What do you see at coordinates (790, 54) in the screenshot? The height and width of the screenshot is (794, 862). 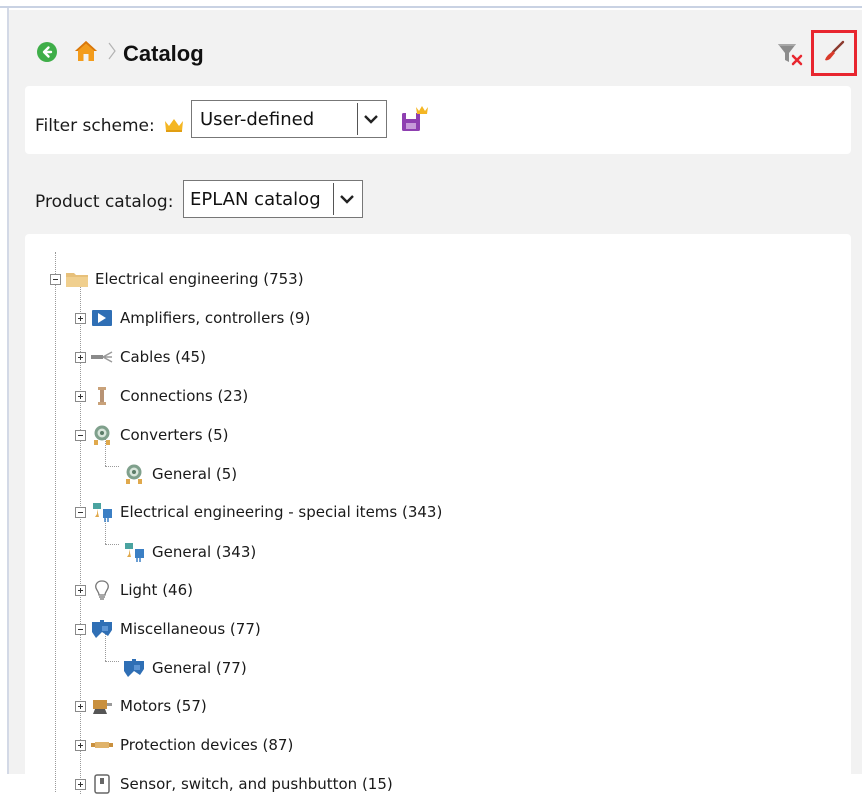 I see `filter-clear-icon` at bounding box center [790, 54].